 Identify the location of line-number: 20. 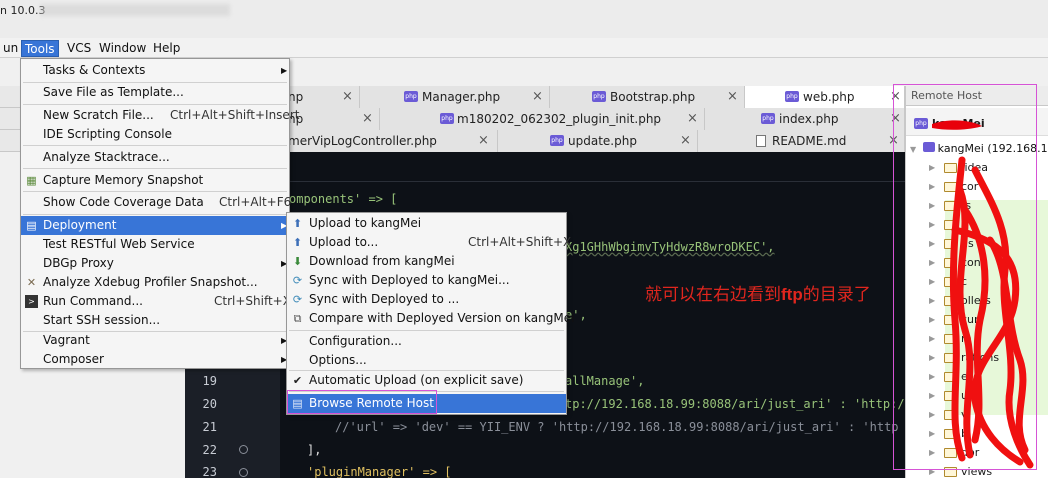
(209, 404).